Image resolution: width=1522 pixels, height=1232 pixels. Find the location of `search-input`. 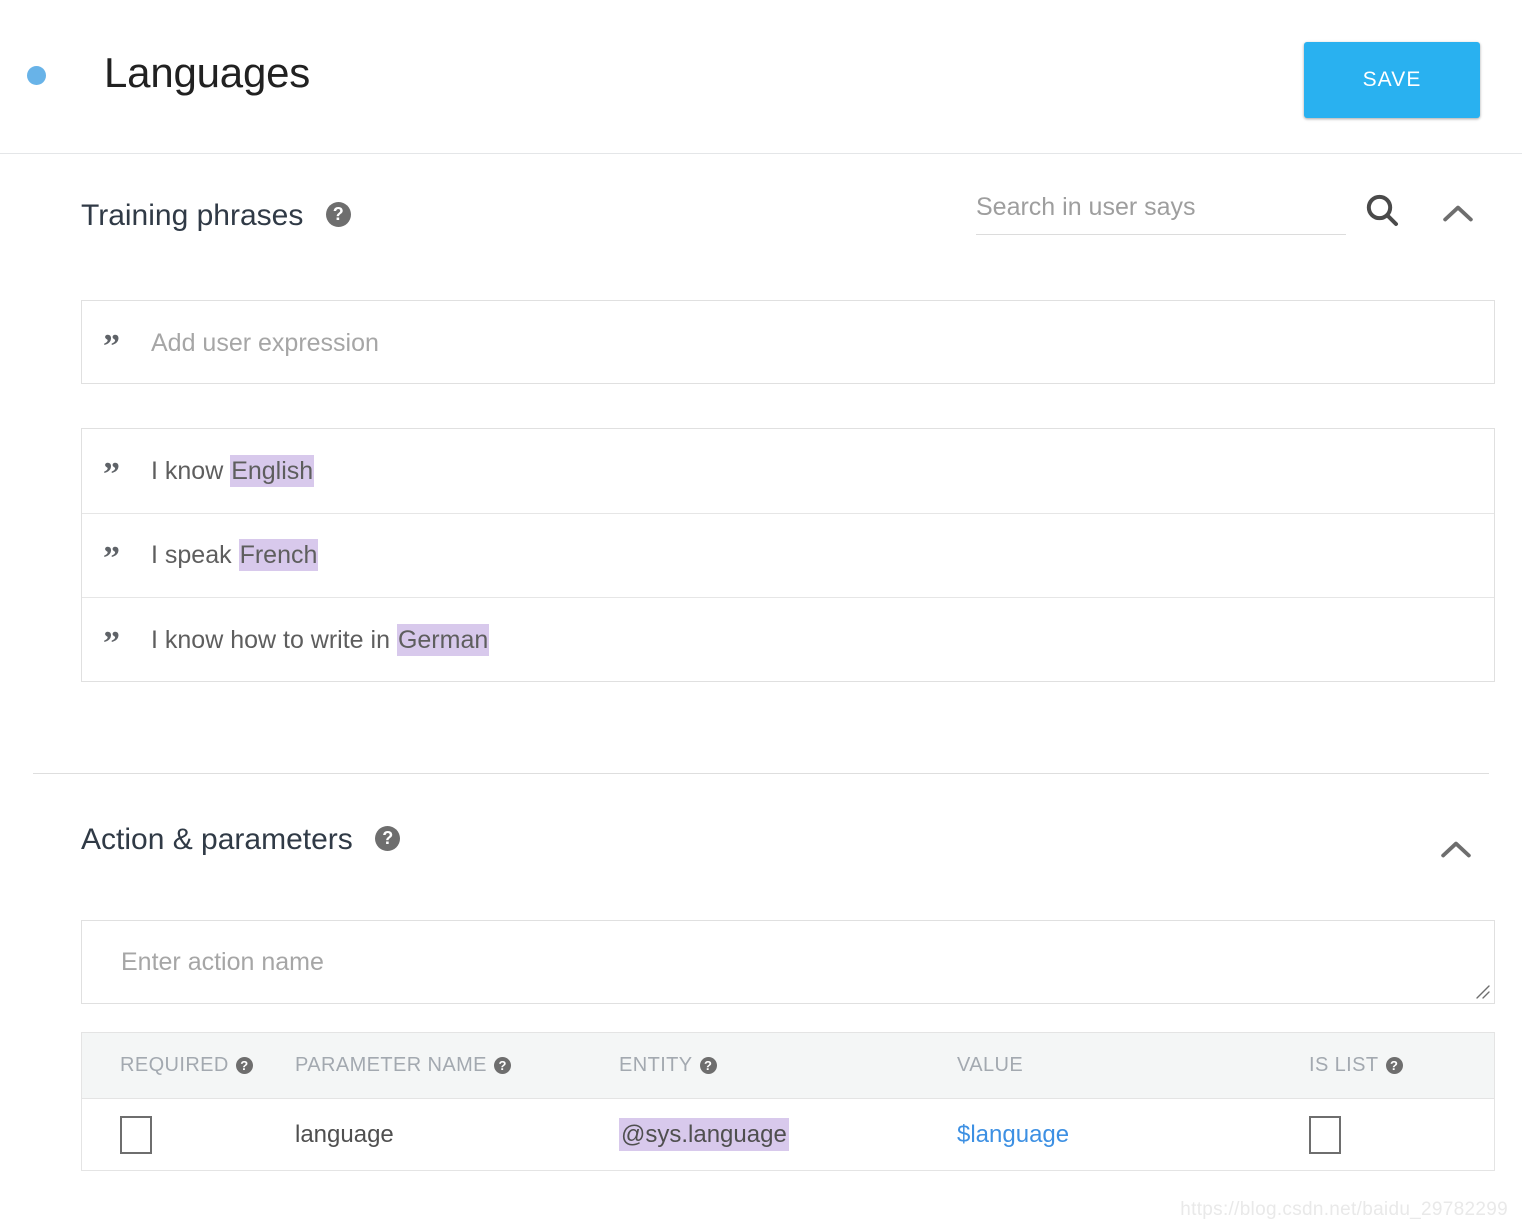

search-input is located at coordinates (1161, 207).